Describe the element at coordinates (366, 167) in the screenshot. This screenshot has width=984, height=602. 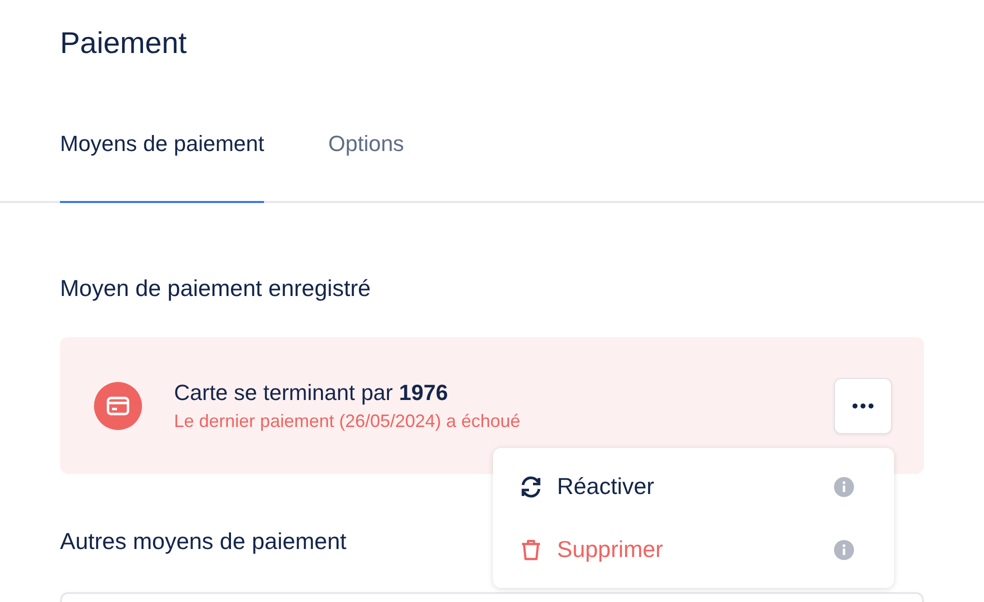
I see `tab: Options` at that location.